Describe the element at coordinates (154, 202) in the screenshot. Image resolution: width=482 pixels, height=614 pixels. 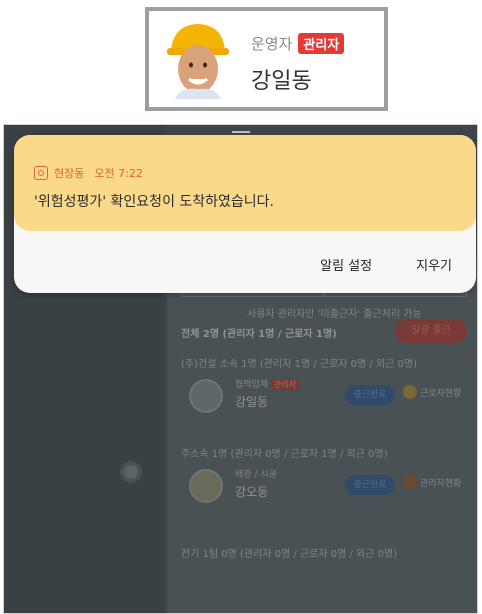
I see `notification-message: '위험성평가' 확인요청이 도착하였습니다.` at that location.